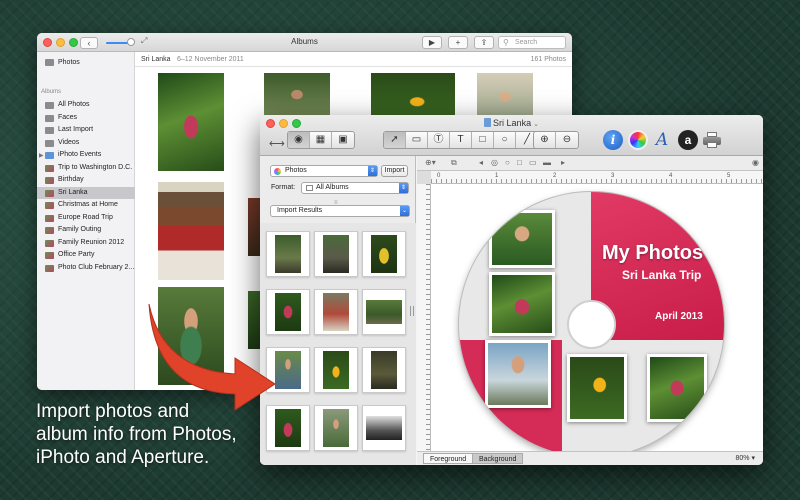  Describe the element at coordinates (136, 434) in the screenshot. I see `caption-line: album info from Photos,` at that location.